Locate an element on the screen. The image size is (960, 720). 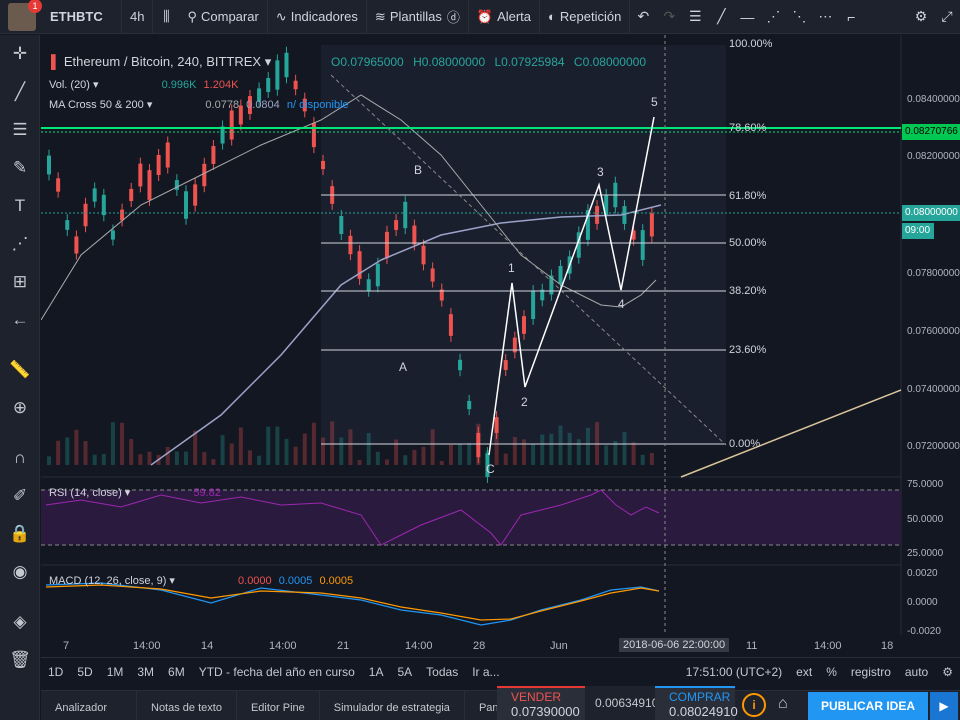
chart-settings-icon: ⚙ is located at coordinates (947, 672).